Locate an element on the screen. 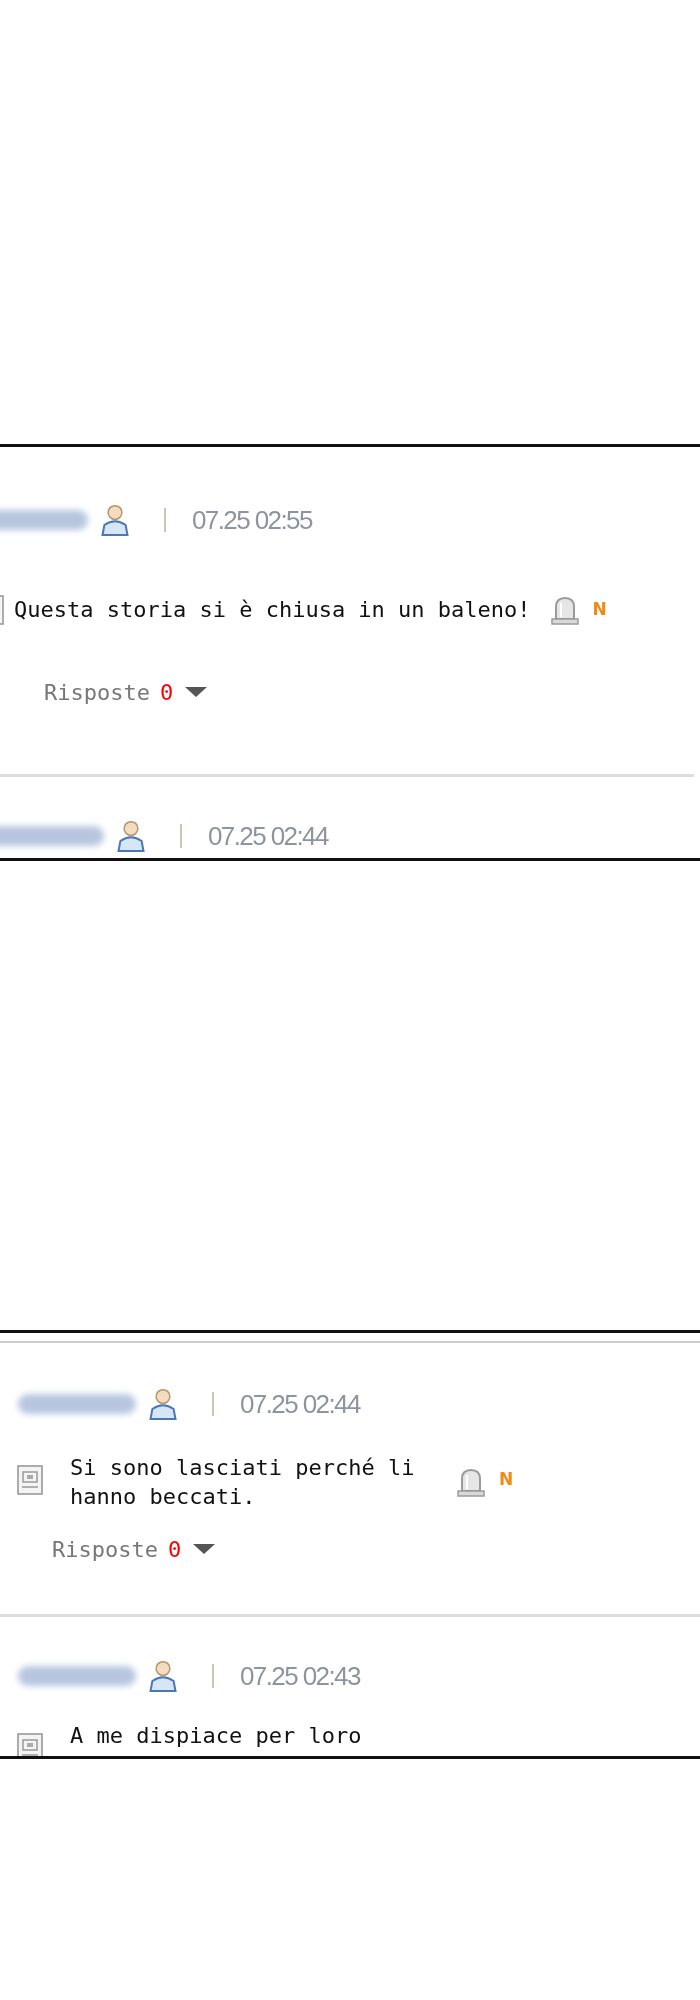  timestamp: 07.25 02:55 is located at coordinates (252, 520).